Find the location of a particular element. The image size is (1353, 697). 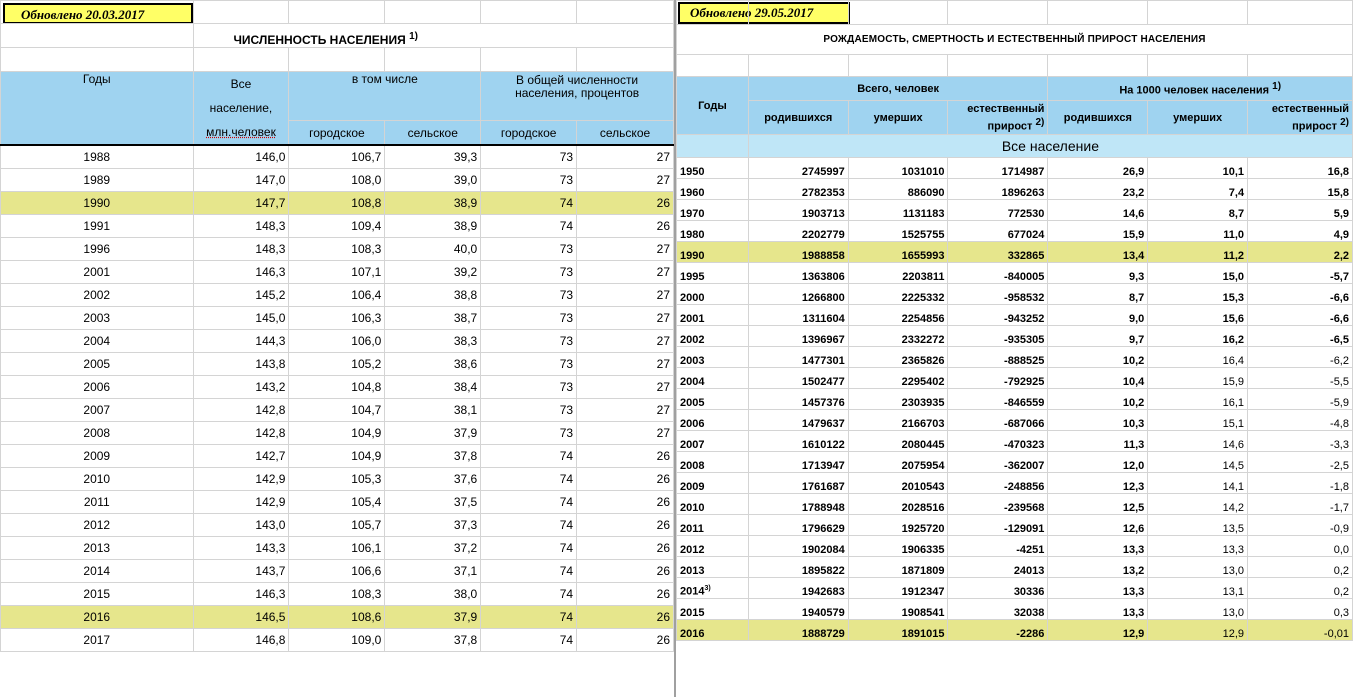

value-cell: 104,7 is located at coordinates (337, 410).